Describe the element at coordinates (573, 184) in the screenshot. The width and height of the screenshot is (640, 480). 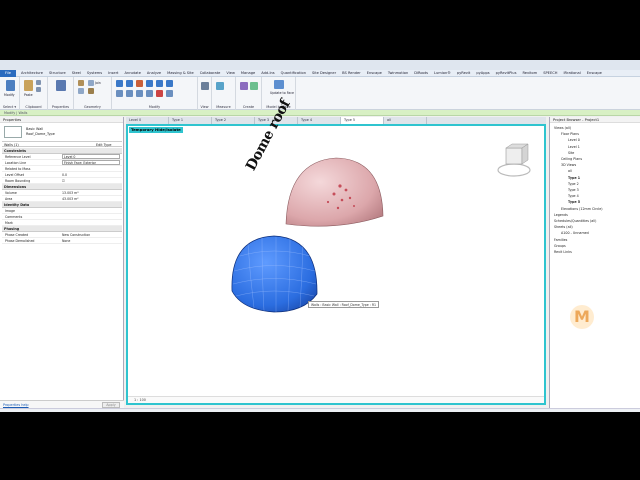
I see `browser-item: Type 2` at that location.